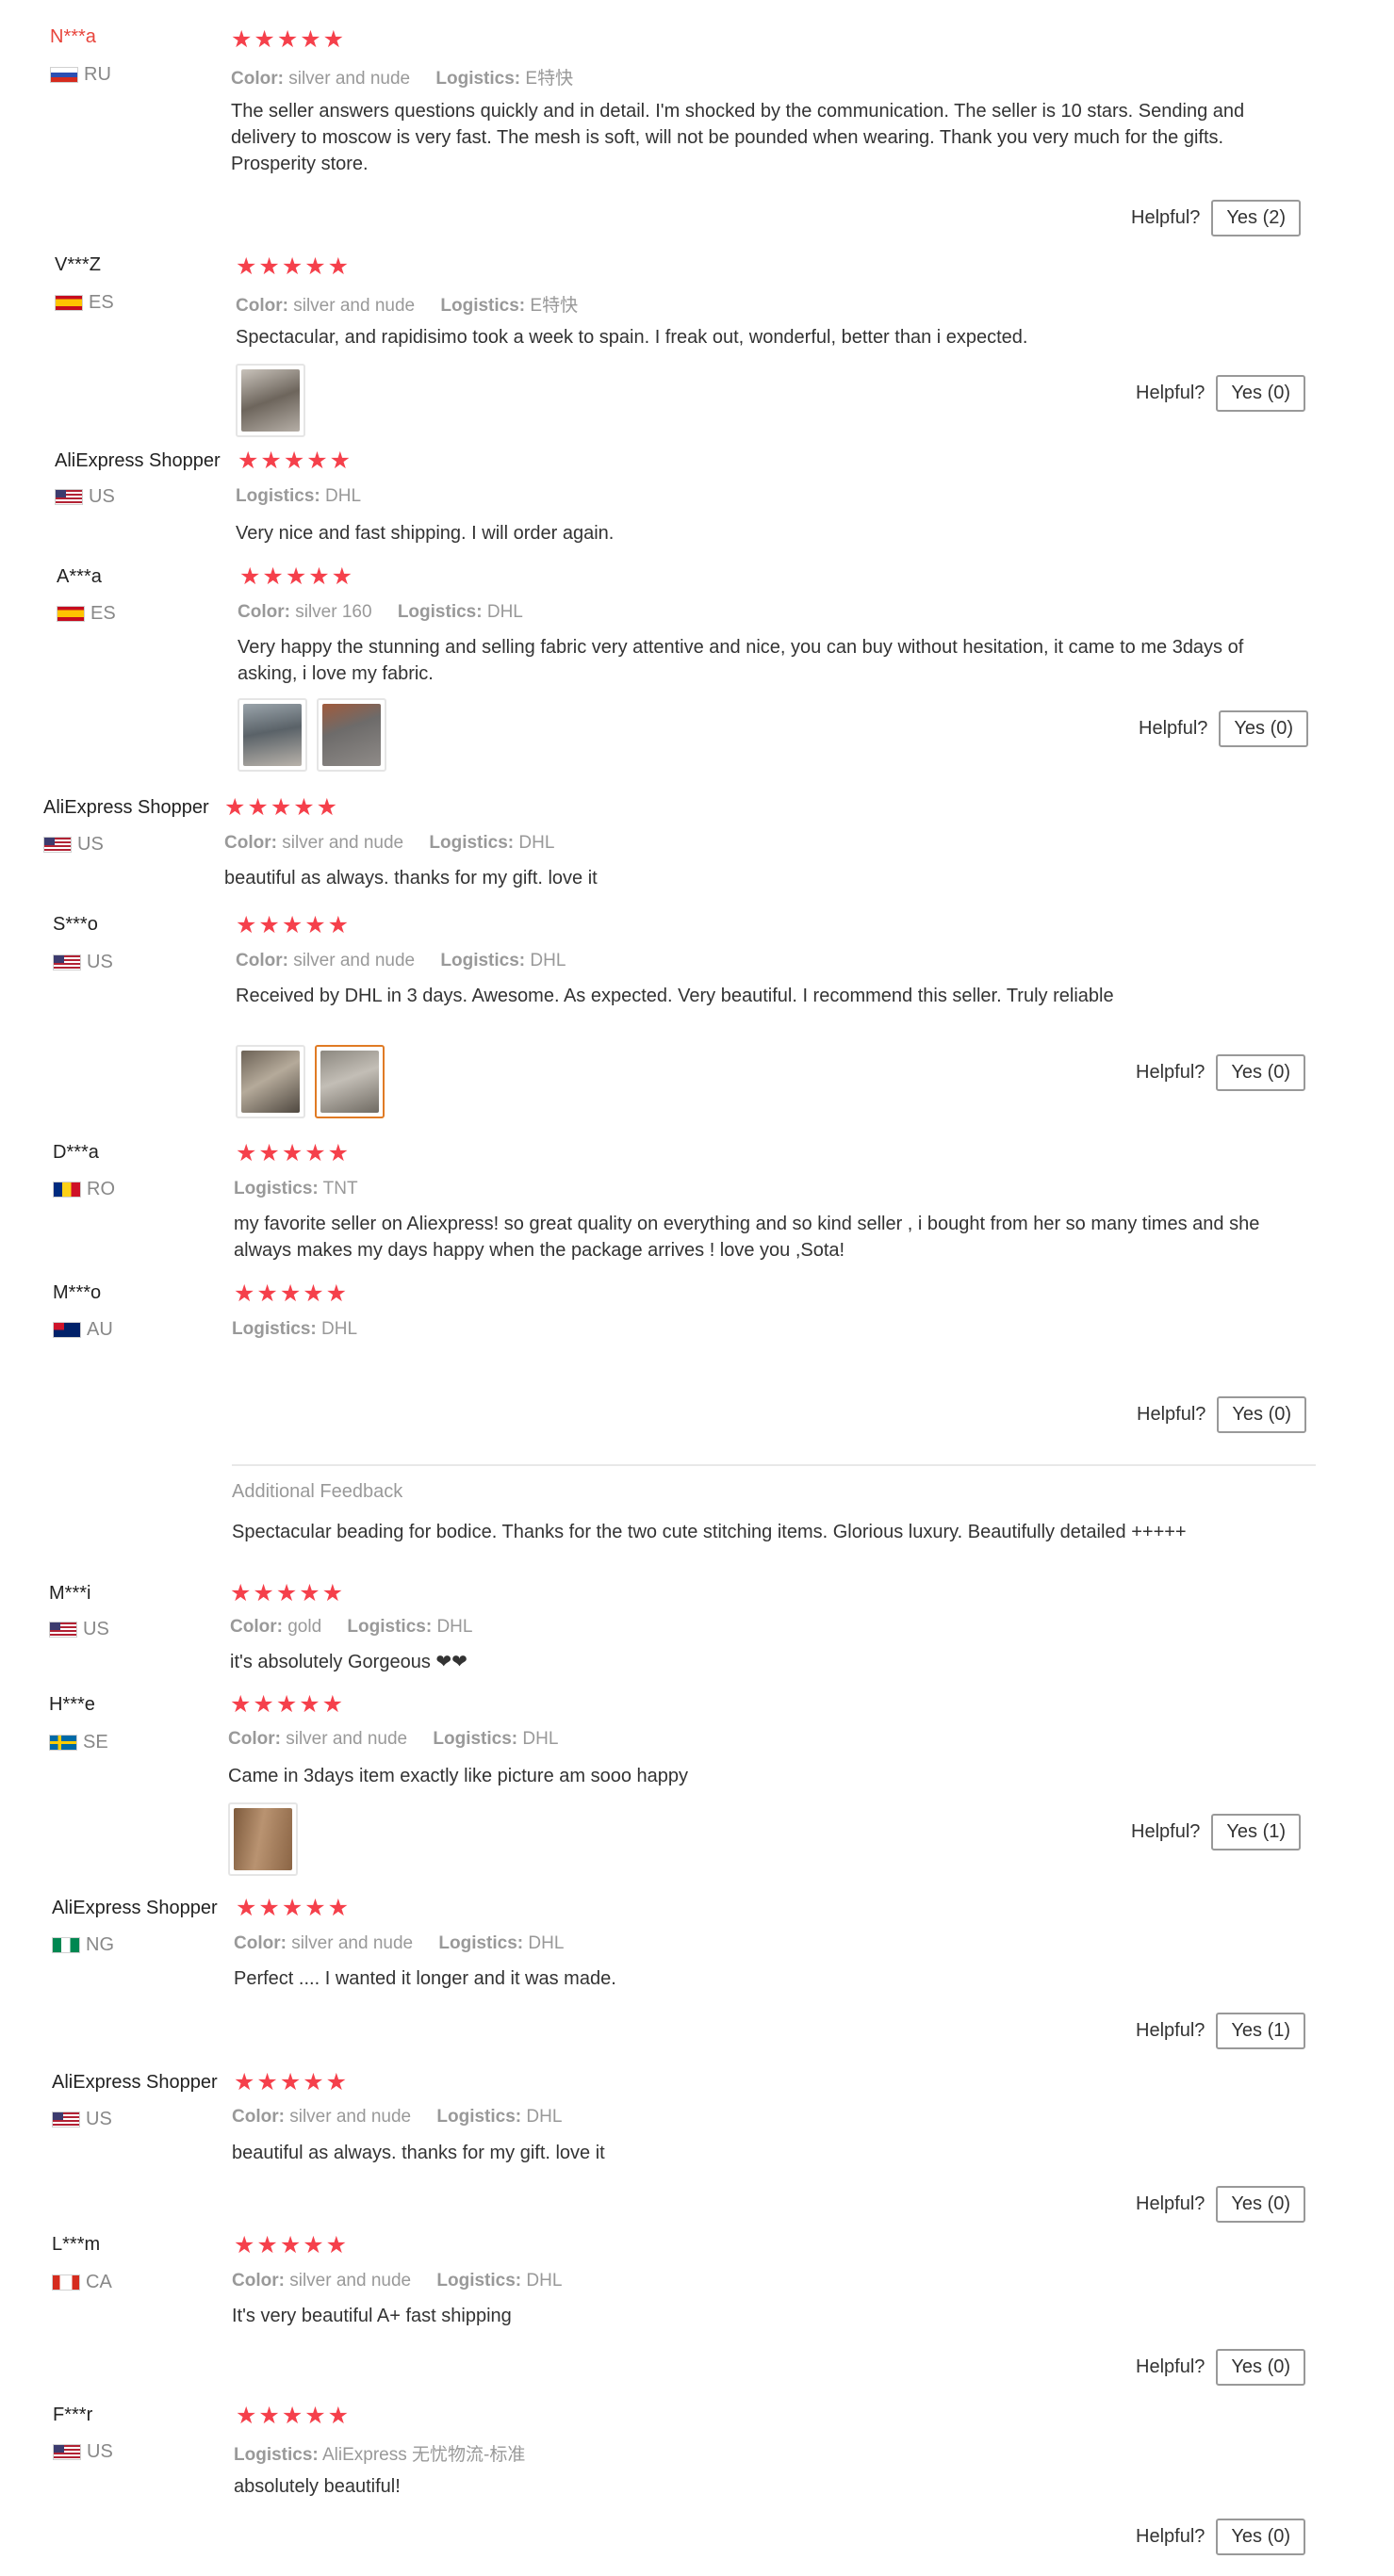 The height and width of the screenshot is (2576, 1394). I want to click on helpful-yes-button: Yes (2), so click(1256, 218).